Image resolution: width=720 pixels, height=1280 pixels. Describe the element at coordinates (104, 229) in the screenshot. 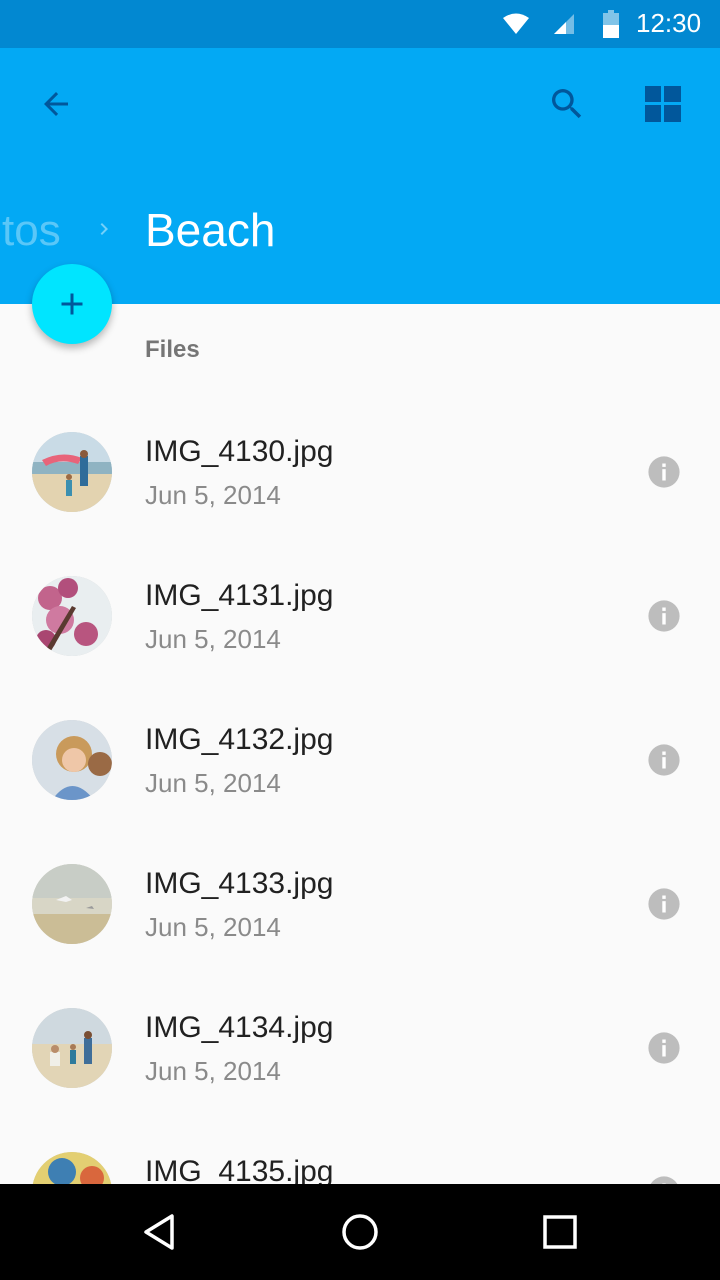

I see `chevron-right-icon` at that location.